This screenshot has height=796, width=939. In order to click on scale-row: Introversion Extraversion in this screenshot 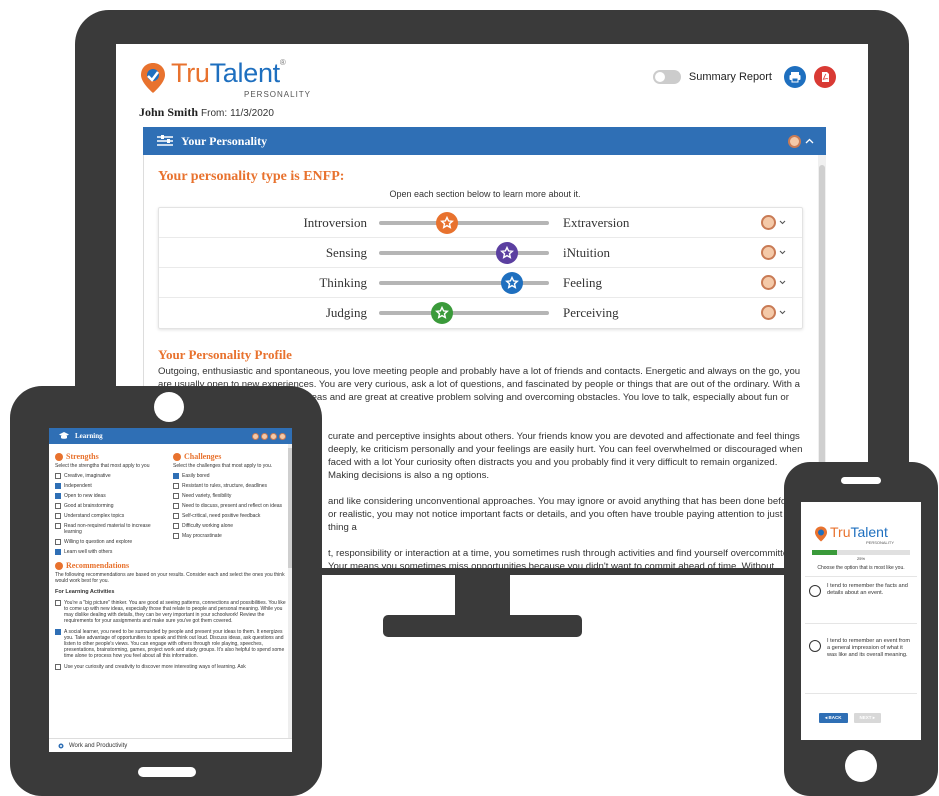, I will do `click(480, 223)`.